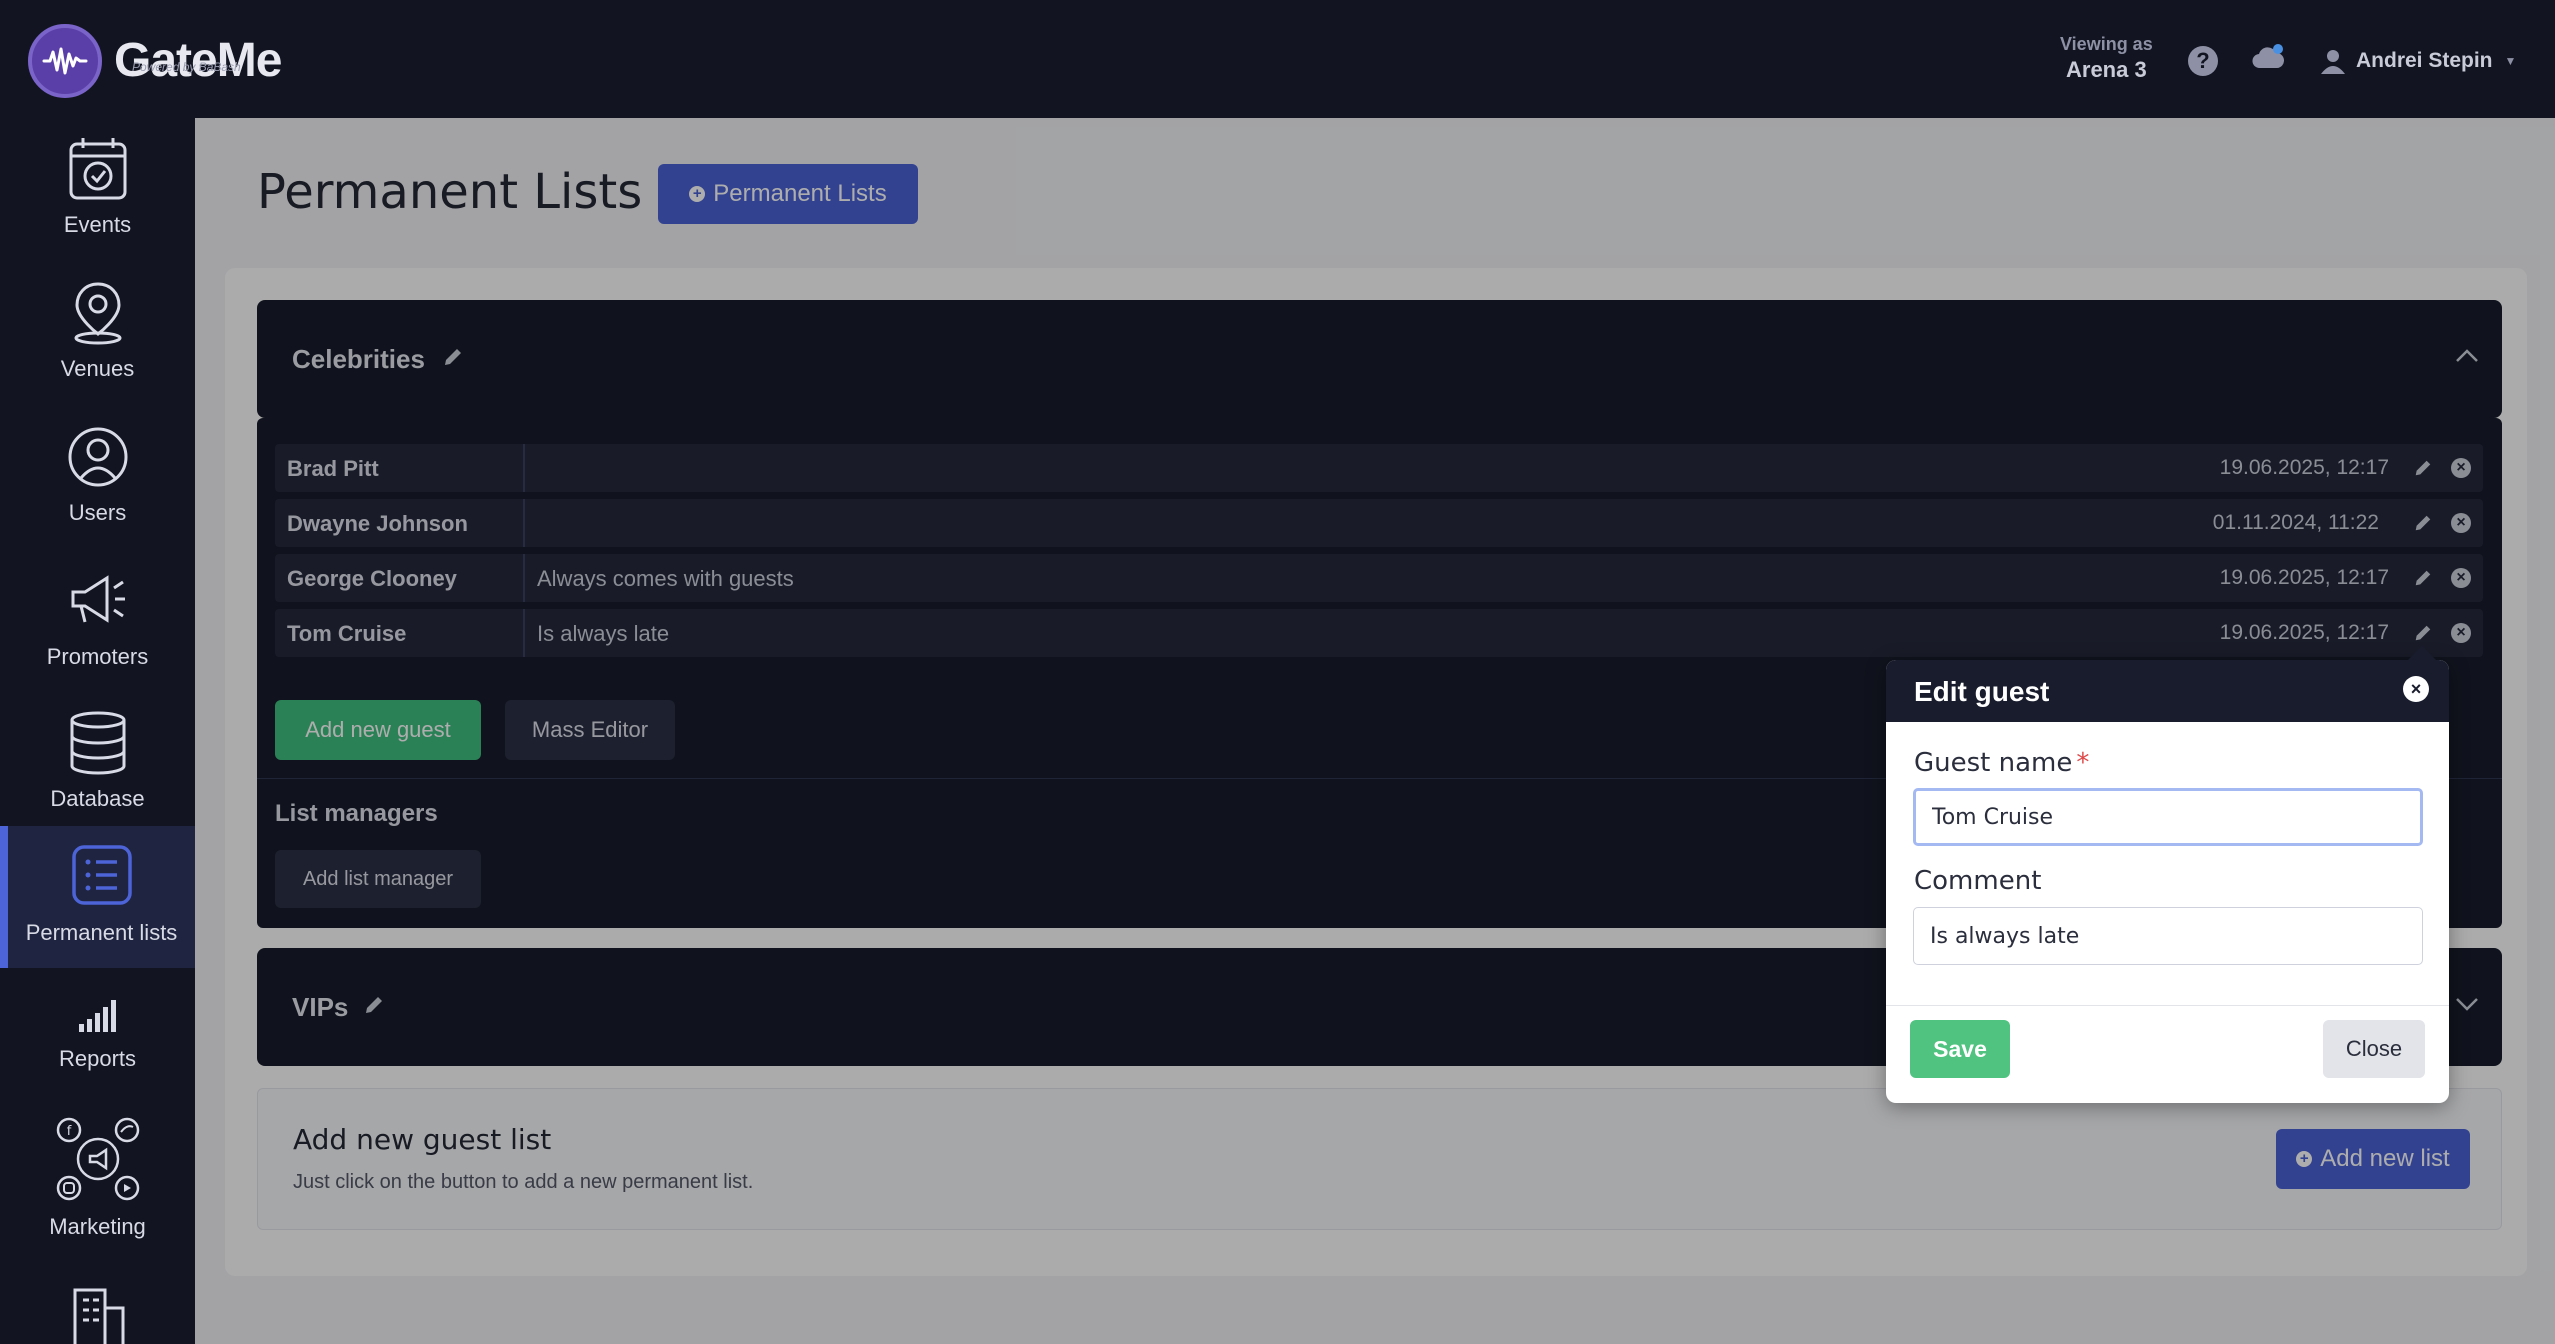 This screenshot has width=2555, height=1344. I want to click on sidebar-item-venues: Venues, so click(97, 331).